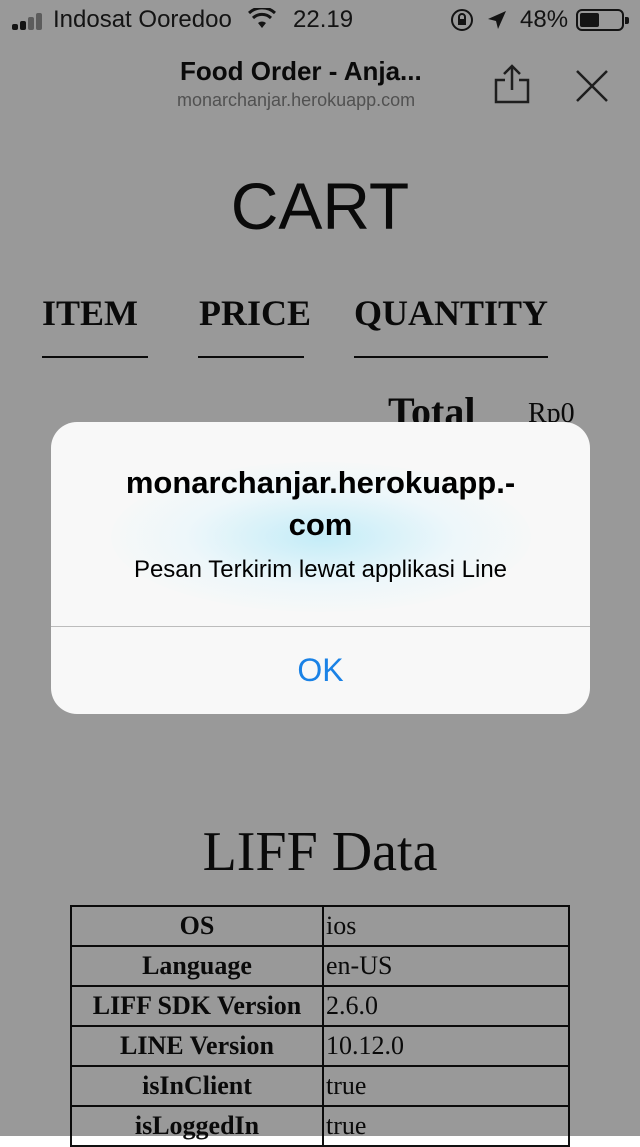 The width and height of the screenshot is (640, 1147). What do you see at coordinates (320, 503) in the screenshot?
I see `alert-title: monarchanjar.herokuapp.- com` at bounding box center [320, 503].